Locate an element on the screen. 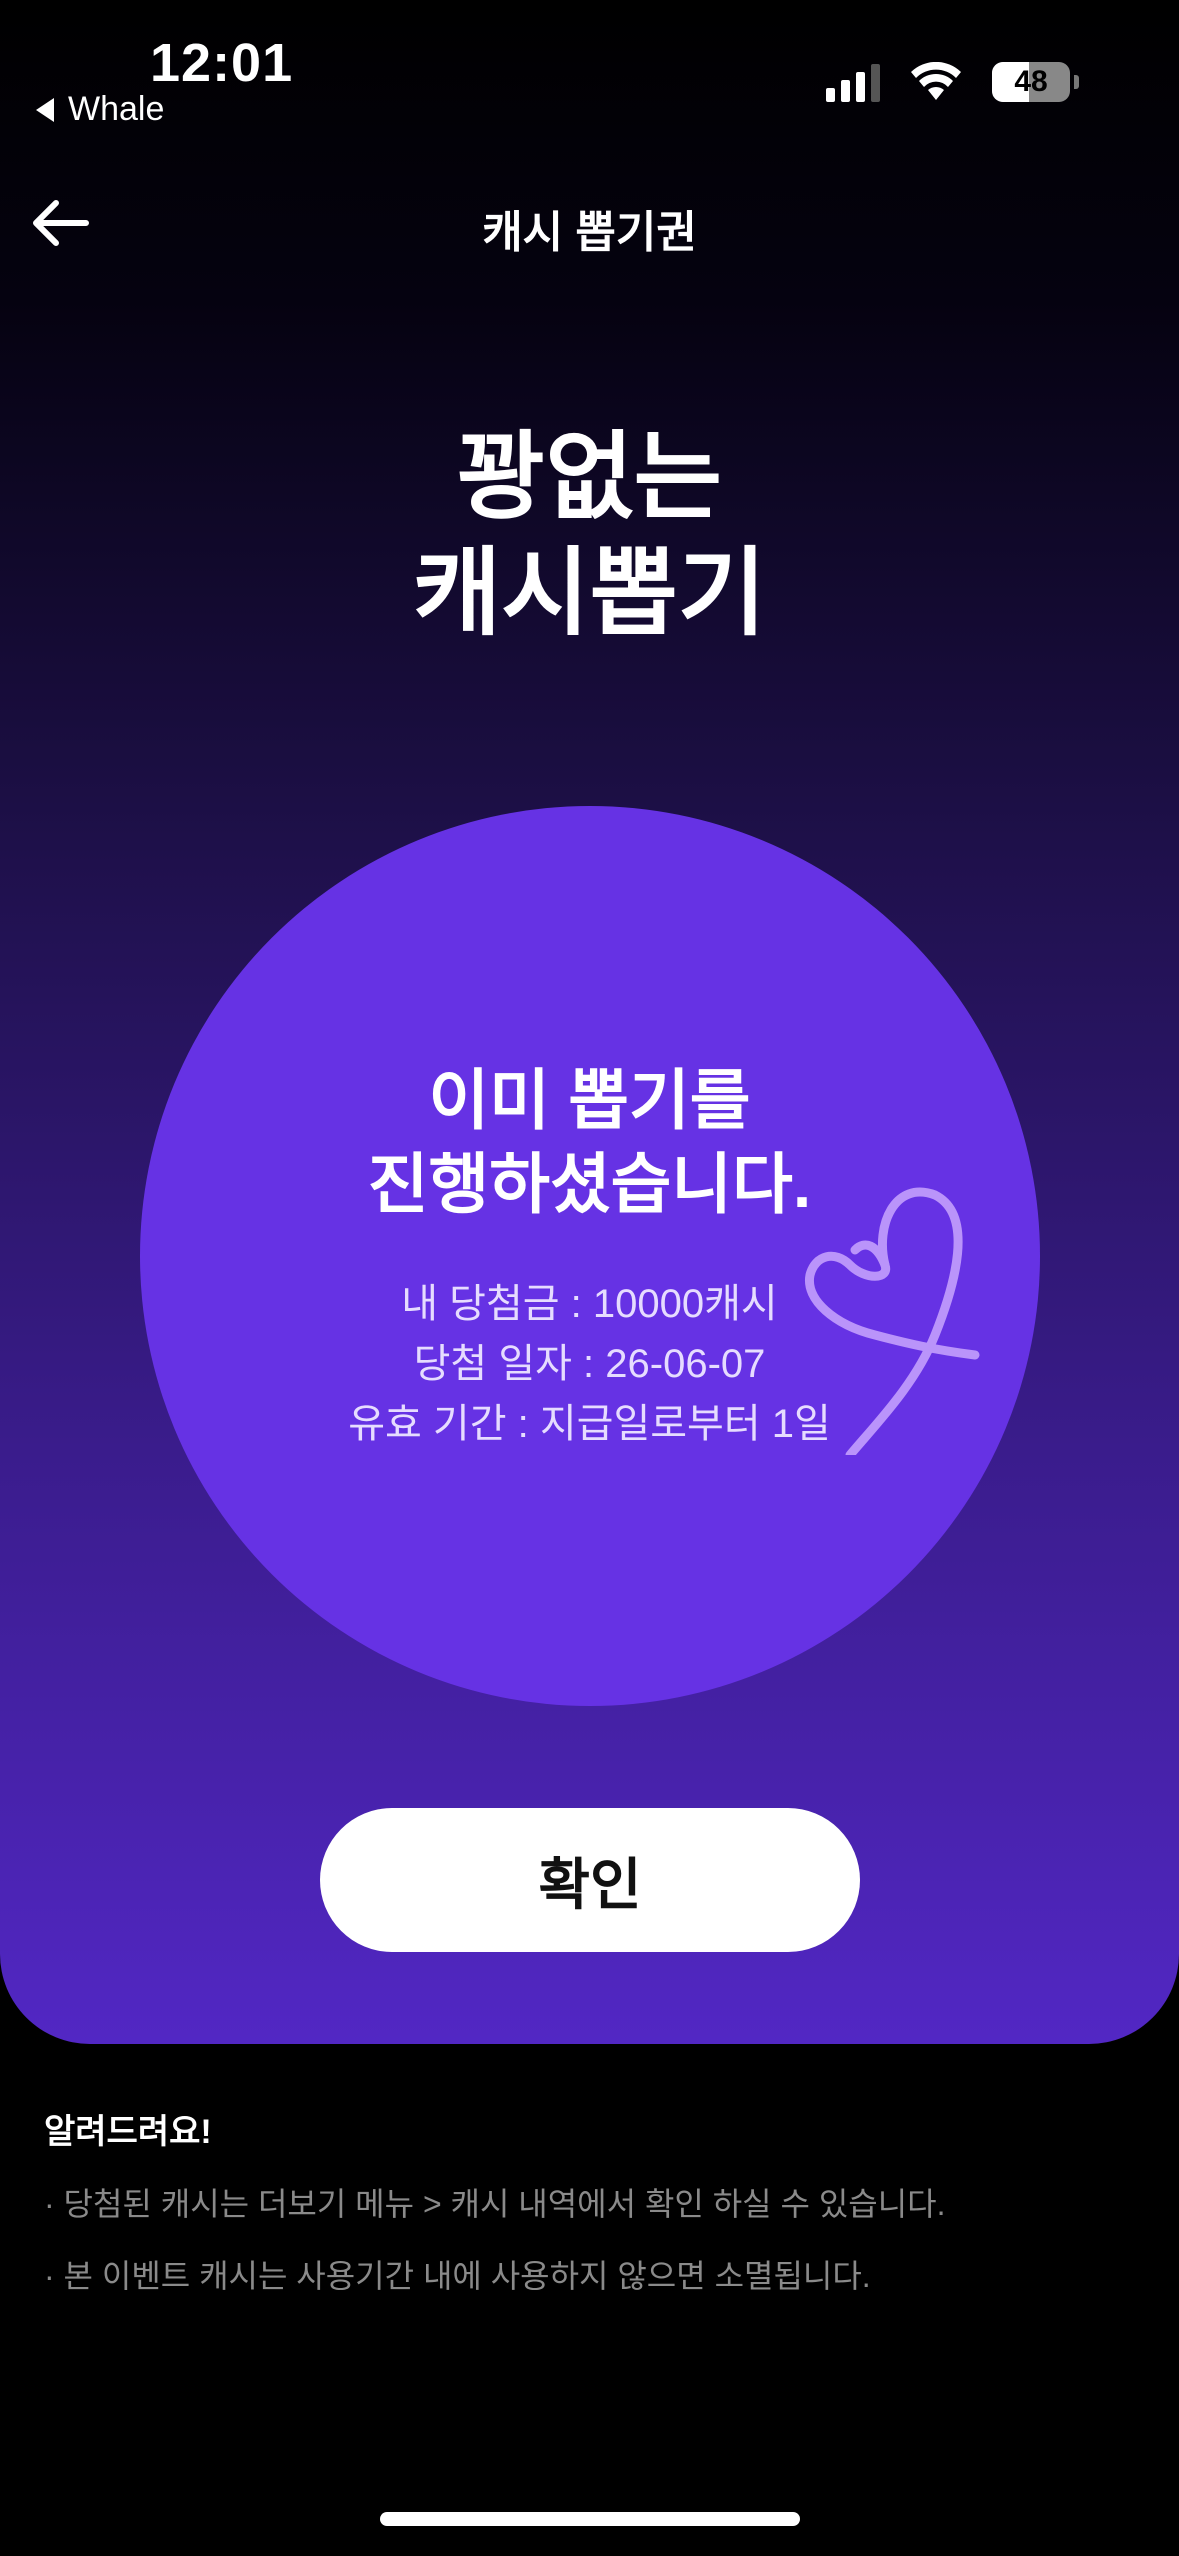  validity-period: 유효 기간 : 지급일로부터 1일 is located at coordinates (589, 1424).